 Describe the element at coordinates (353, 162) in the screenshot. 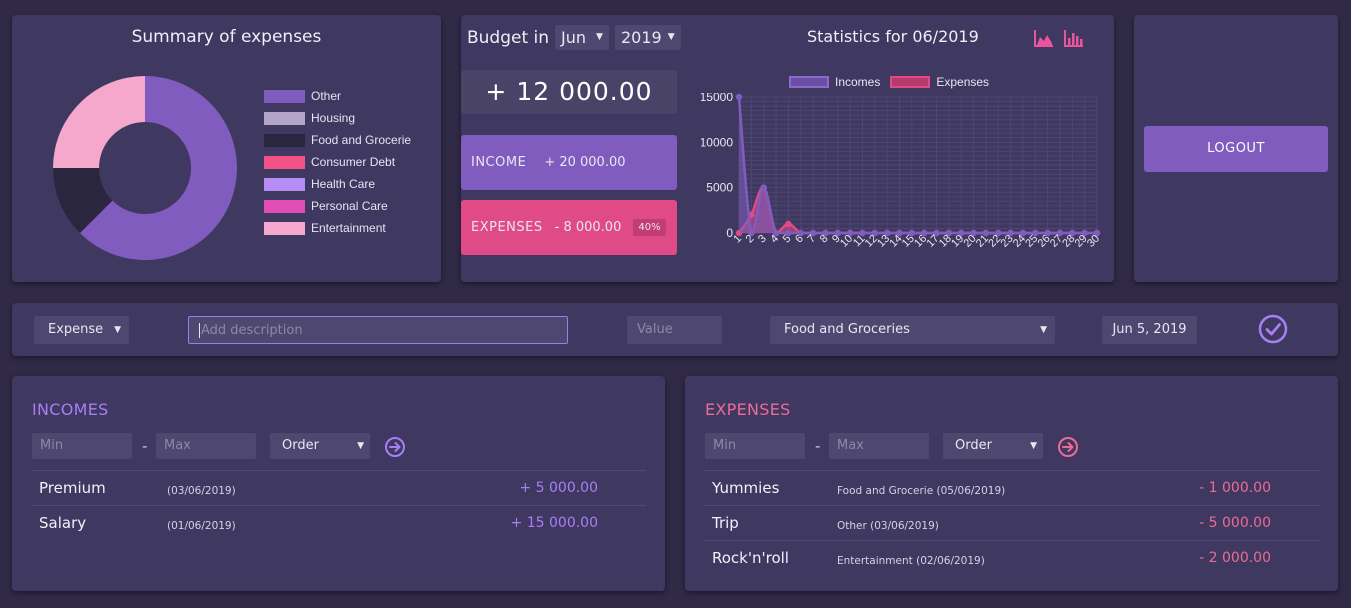

I see `legend-label: Consumer Debt` at that location.